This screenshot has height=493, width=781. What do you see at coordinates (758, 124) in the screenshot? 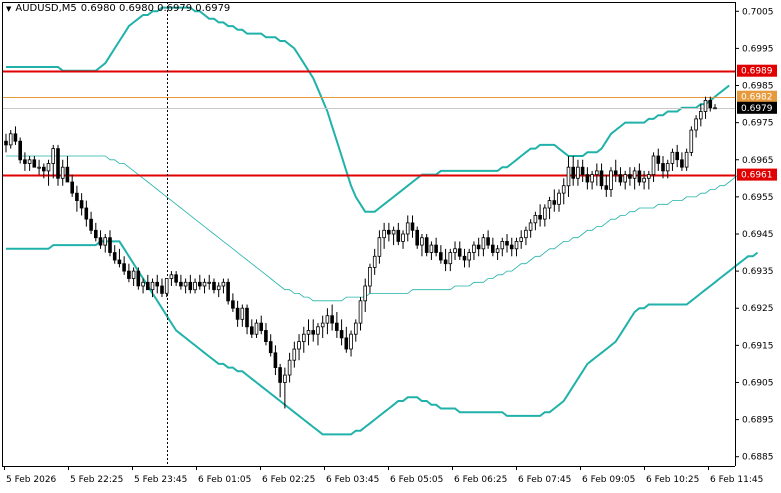
I see `y-tick-label: 0.6975` at bounding box center [758, 124].